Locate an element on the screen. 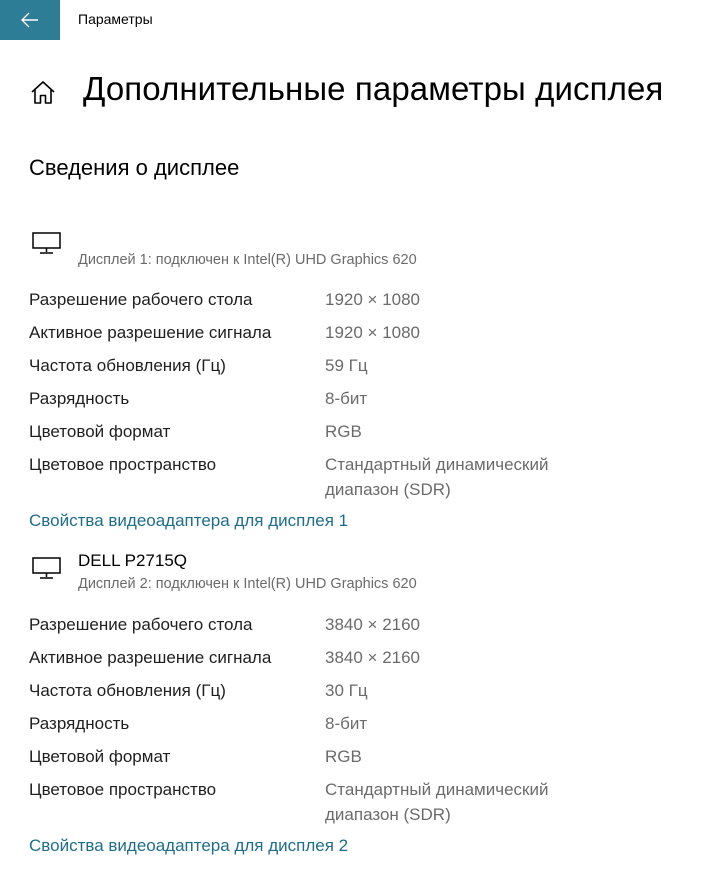 This screenshot has width=703, height=878. back-button is located at coordinates (30, 20).